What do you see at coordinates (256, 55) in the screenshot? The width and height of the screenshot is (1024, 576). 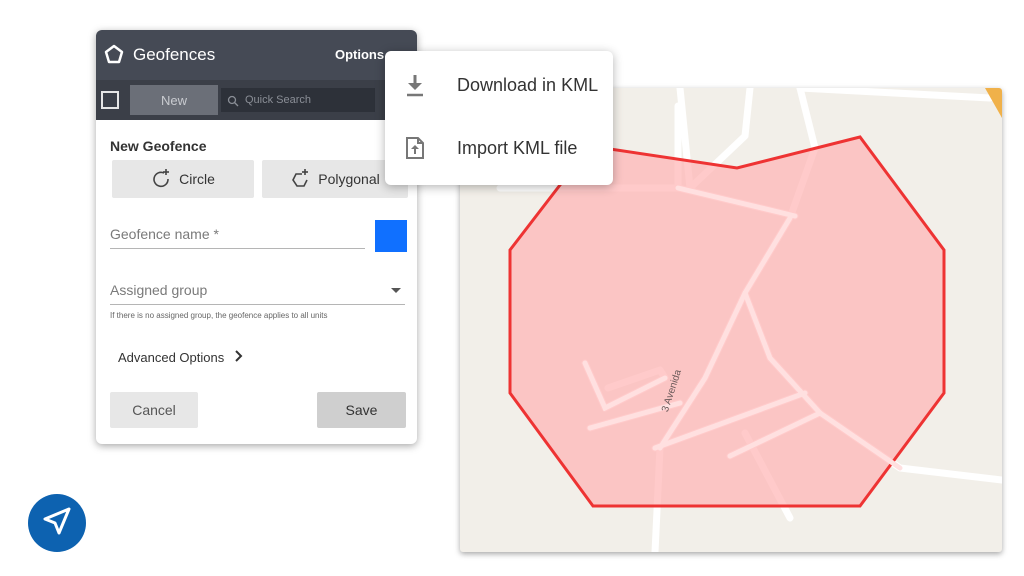 I see `panel-header: Geofences Options` at bounding box center [256, 55].